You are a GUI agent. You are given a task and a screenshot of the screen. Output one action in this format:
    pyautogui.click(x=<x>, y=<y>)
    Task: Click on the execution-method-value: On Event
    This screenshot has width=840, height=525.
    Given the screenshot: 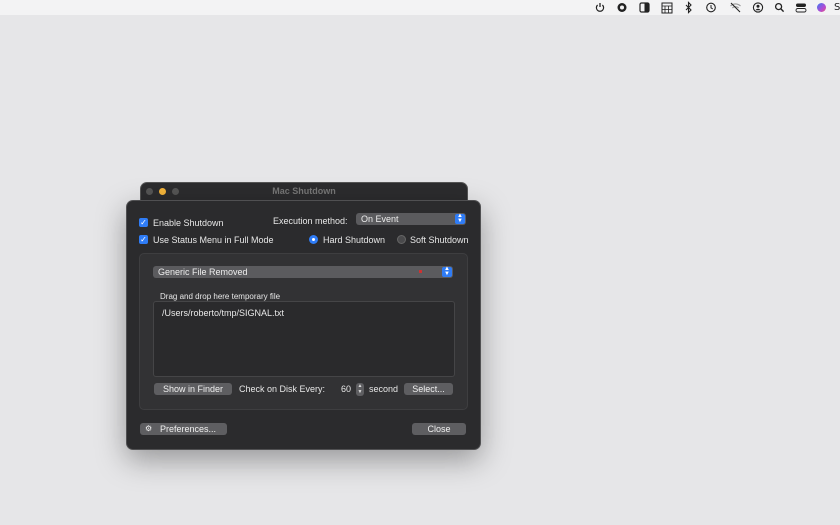 What is the action you would take?
    pyautogui.click(x=380, y=219)
    